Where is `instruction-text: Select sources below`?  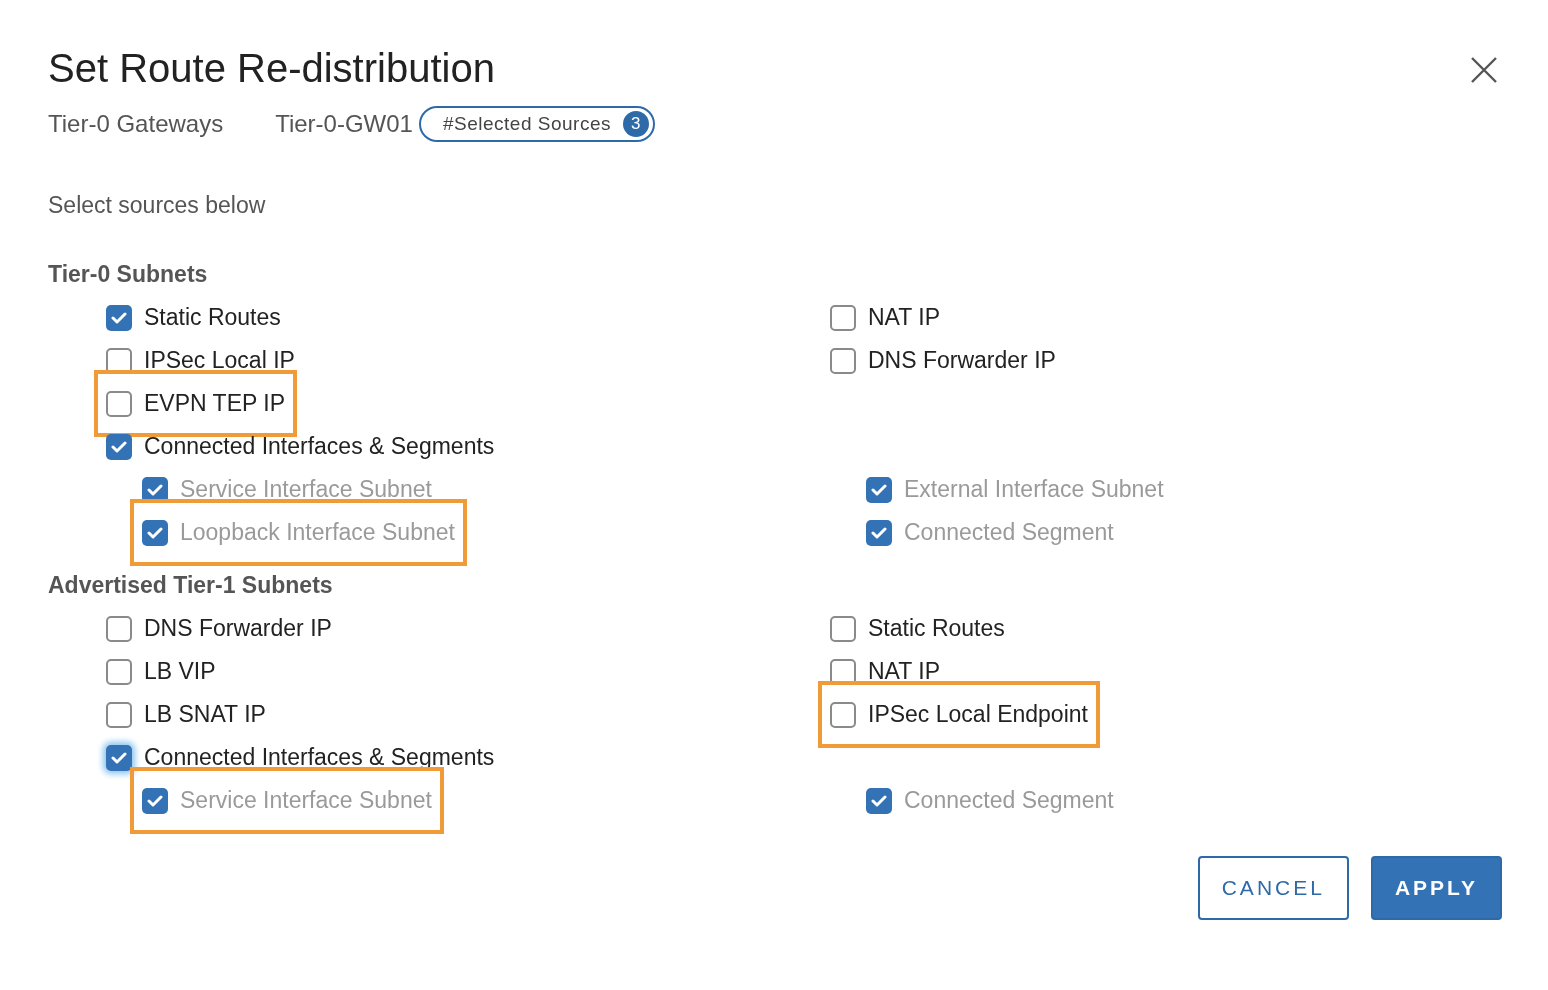 instruction-text: Select sources below is located at coordinates (157, 205).